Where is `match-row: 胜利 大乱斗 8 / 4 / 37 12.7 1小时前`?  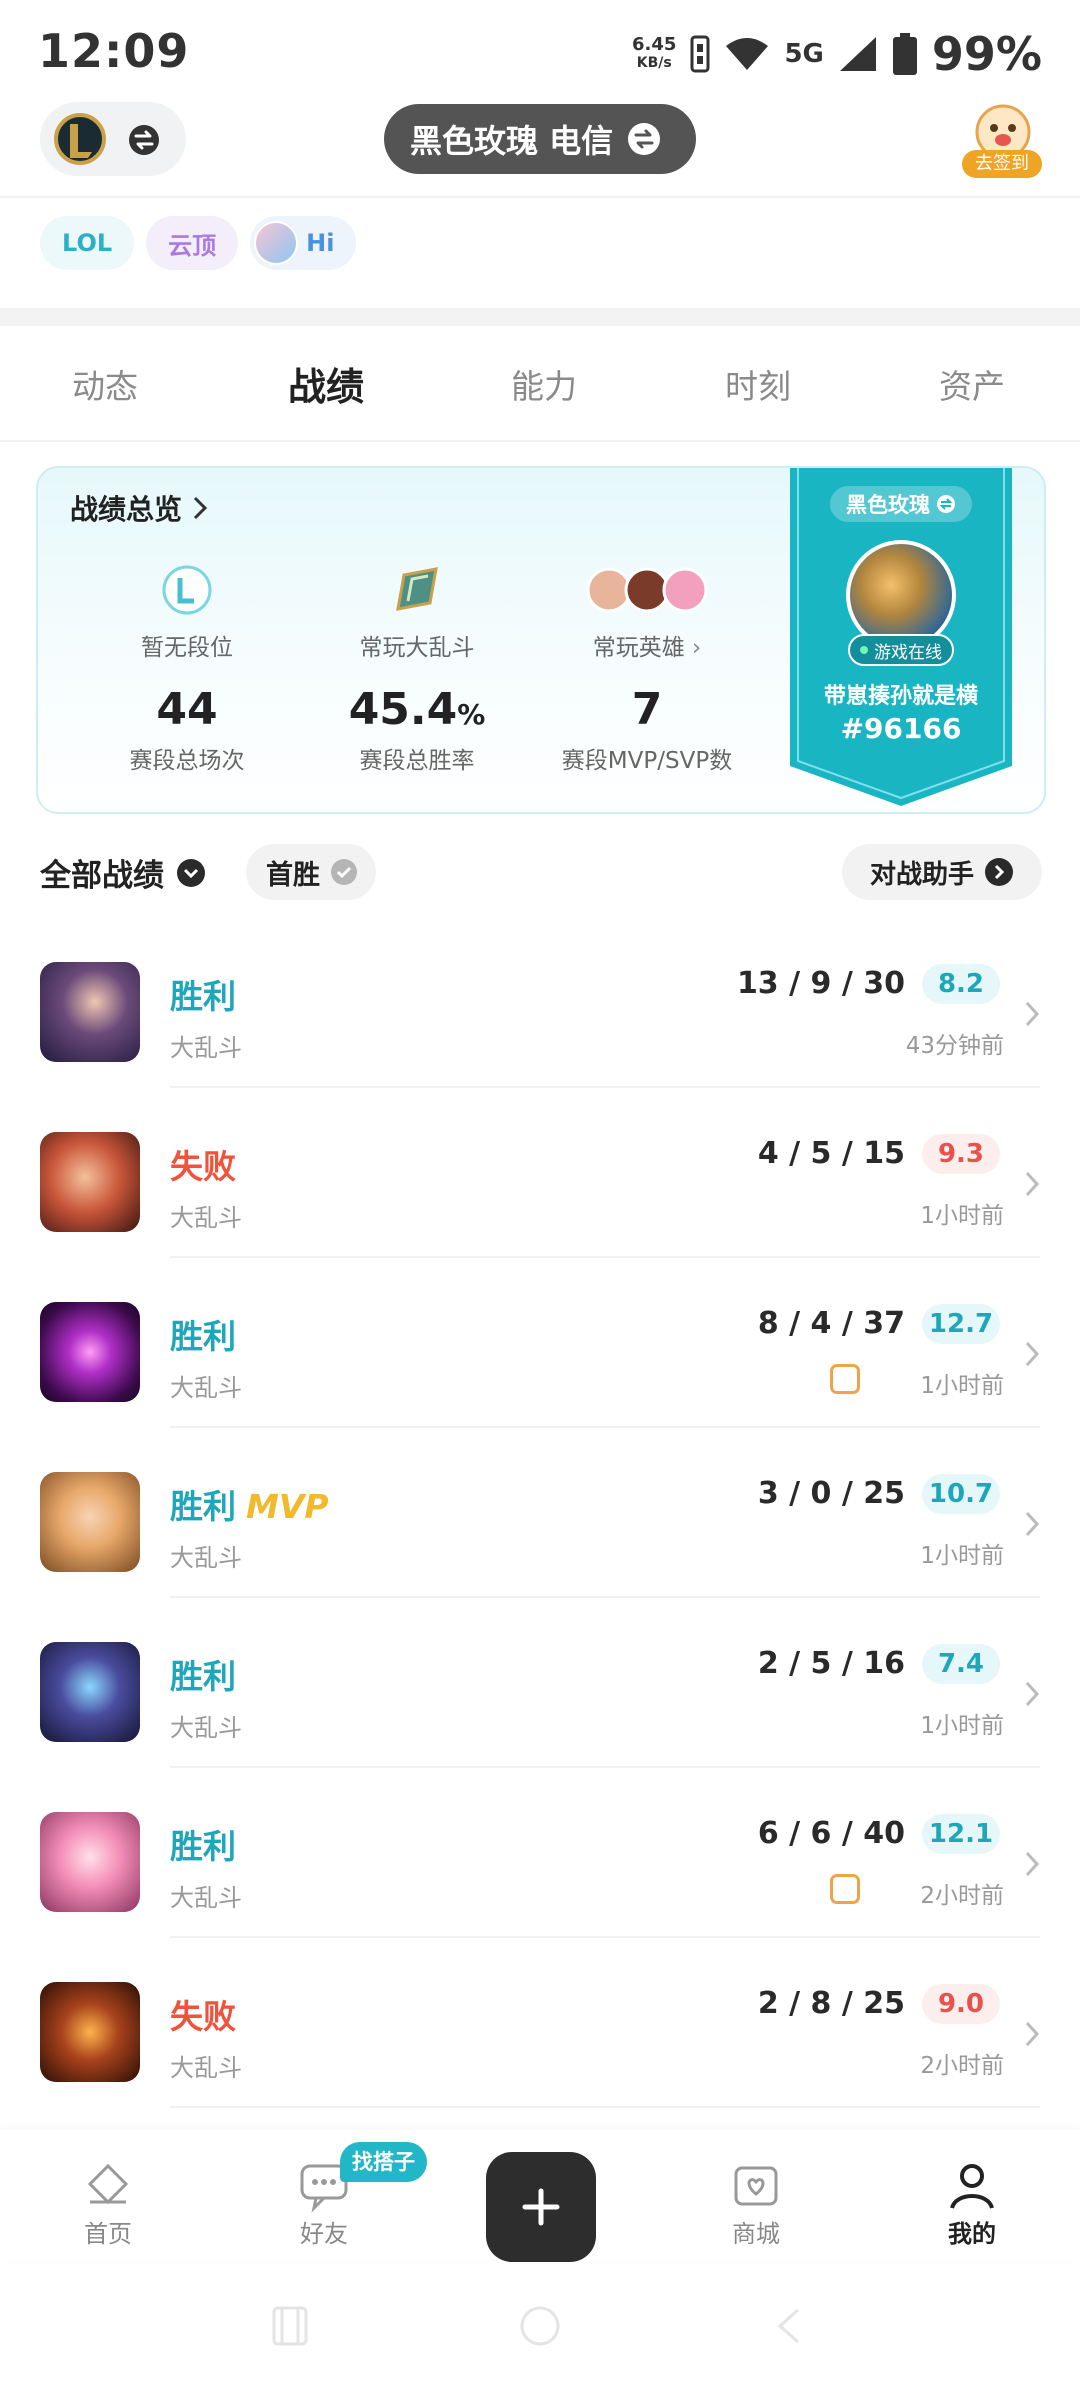
match-row: 胜利 大乱斗 8 / 4 / 37 12.7 1小时前 is located at coordinates (540, 1343).